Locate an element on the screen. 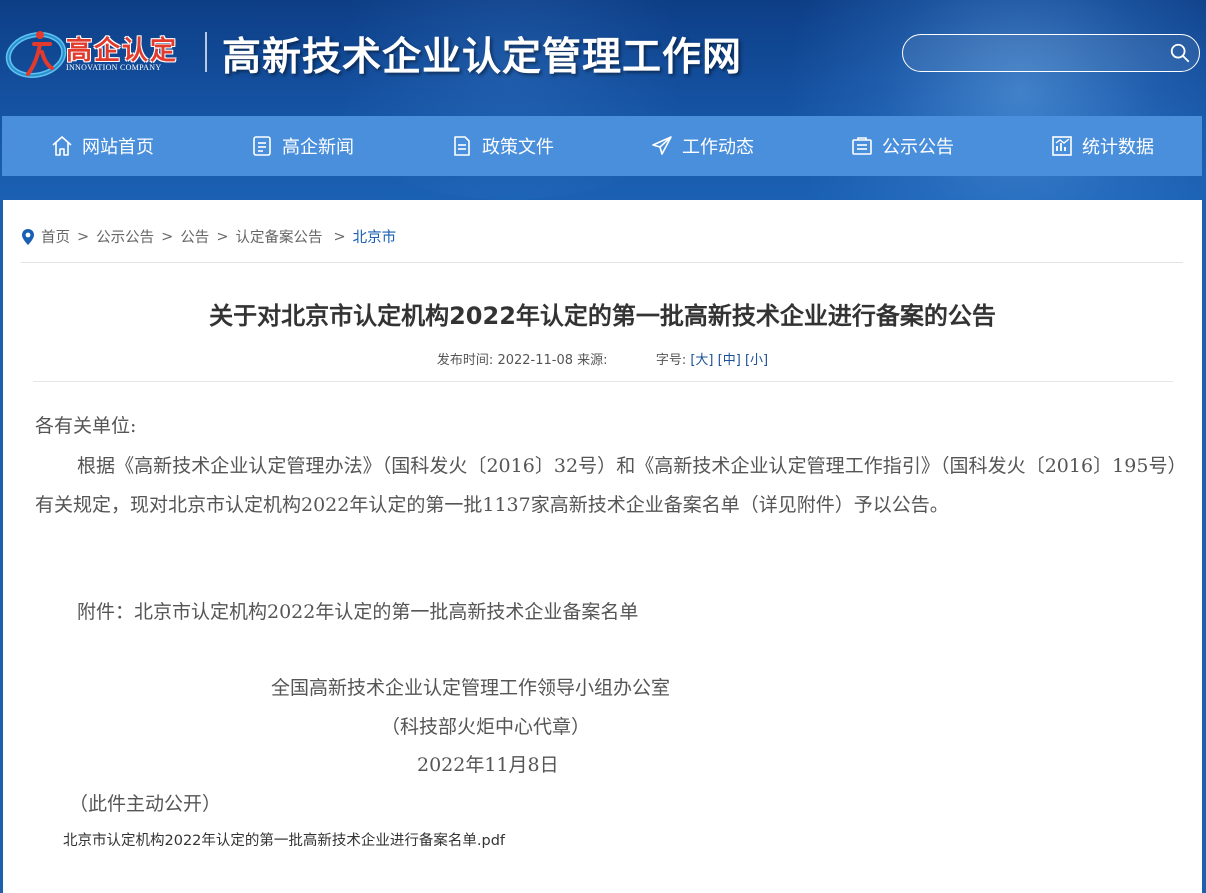 The height and width of the screenshot is (893, 1206). font-size-small-button: [小] is located at coordinates (756, 360).